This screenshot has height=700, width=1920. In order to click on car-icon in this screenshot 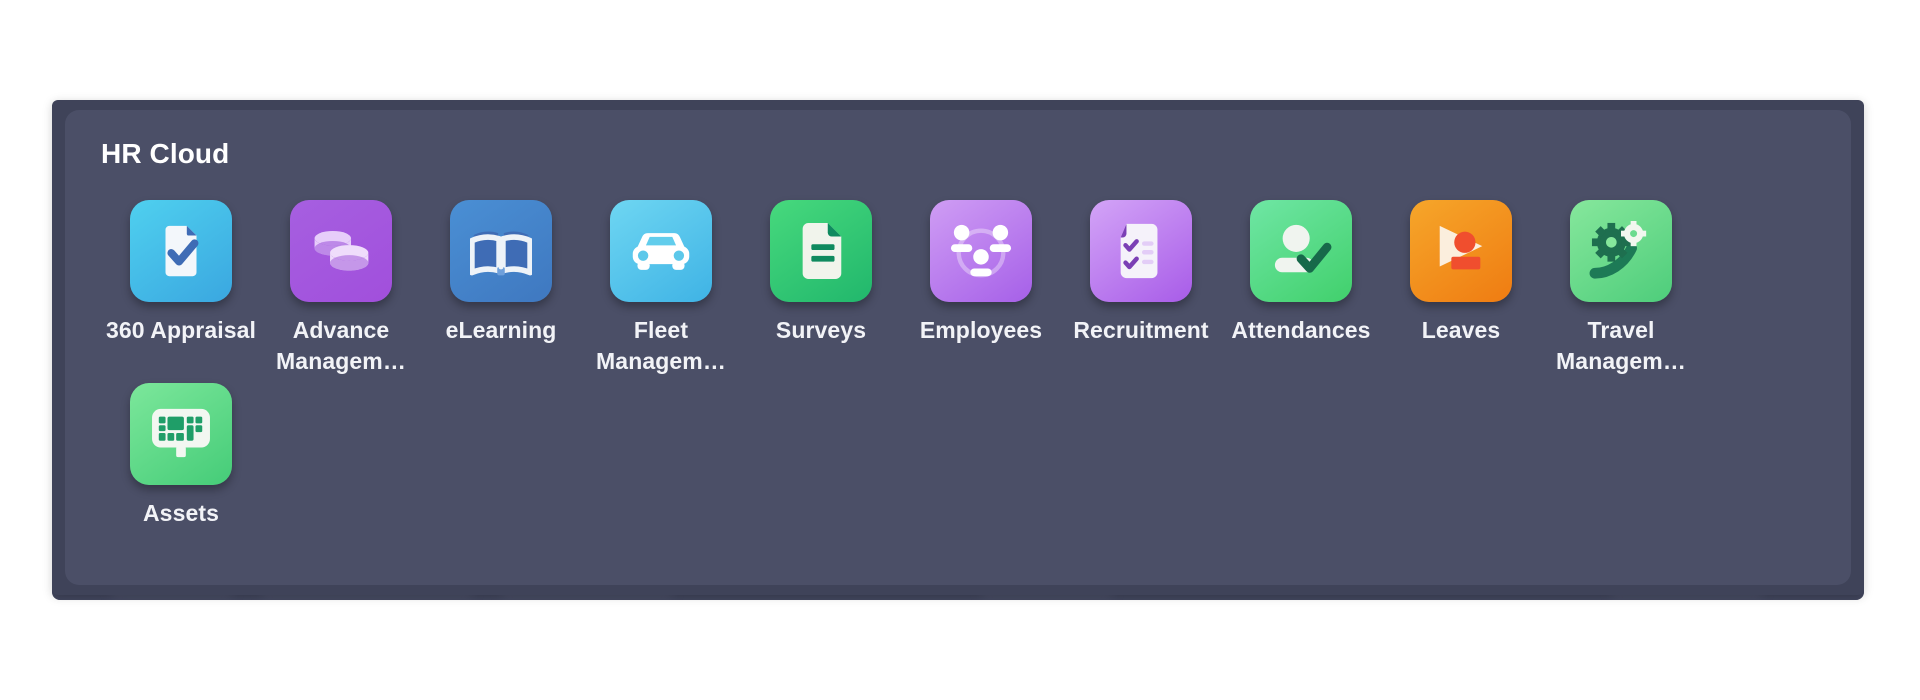, I will do `click(661, 251)`.